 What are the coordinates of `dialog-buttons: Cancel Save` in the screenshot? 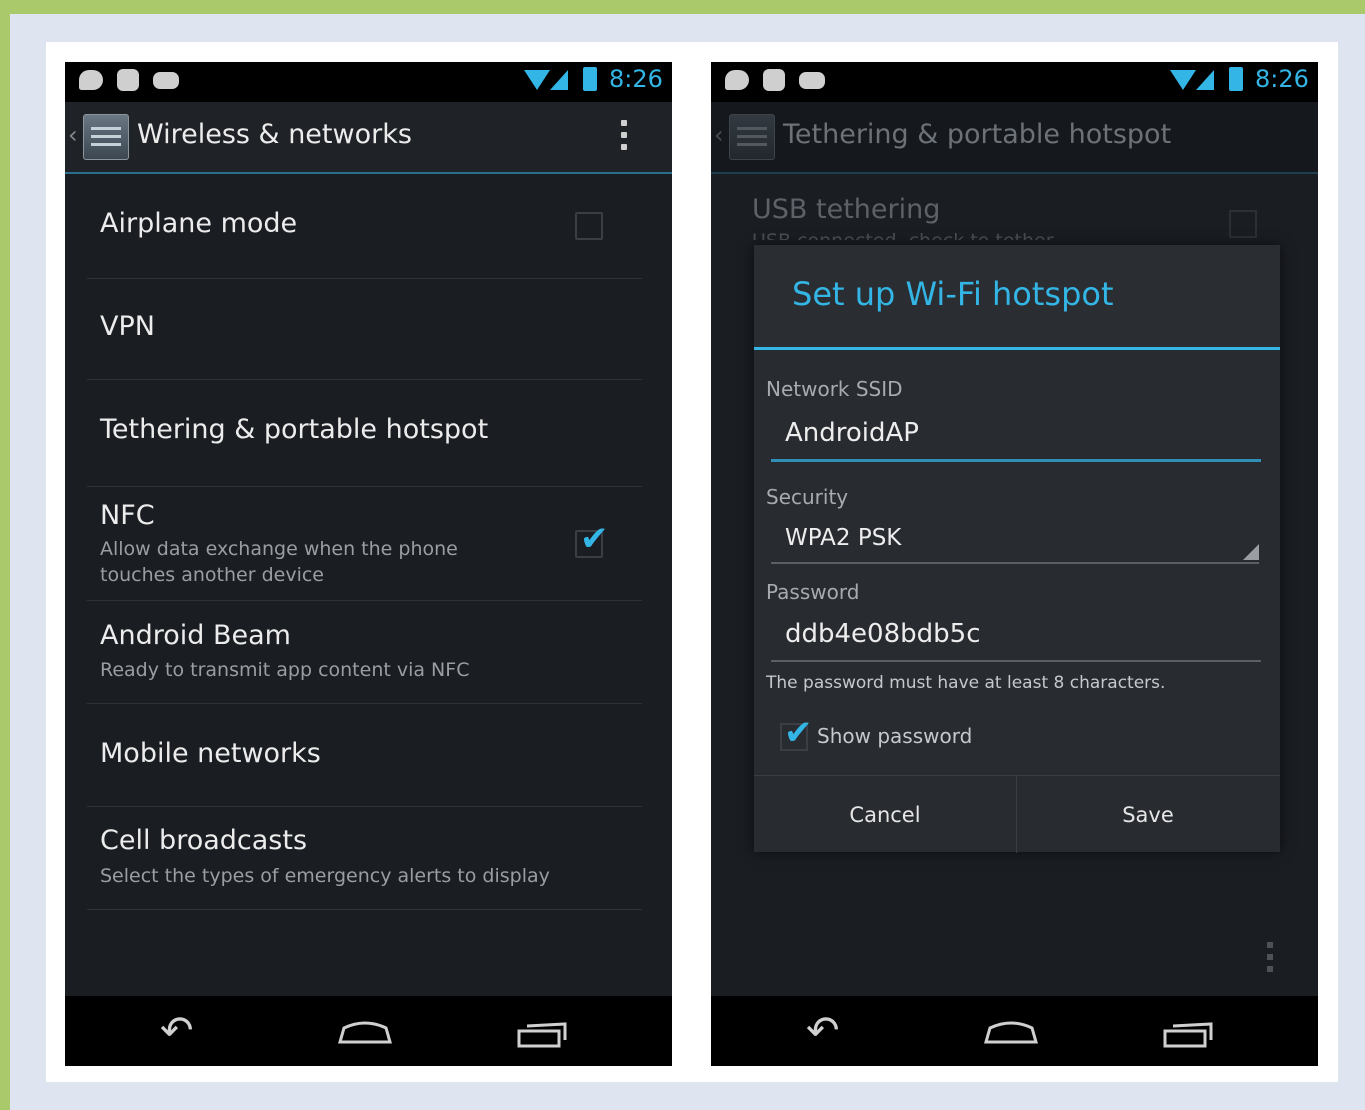 It's located at (1017, 814).